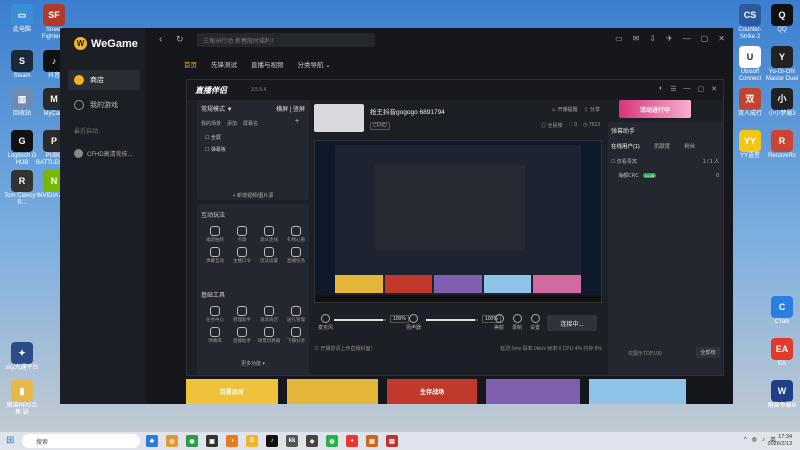  What do you see at coordinates (314, 64) in the screenshot?
I see `tab-3: 分类导航 ⌄` at bounding box center [314, 64].